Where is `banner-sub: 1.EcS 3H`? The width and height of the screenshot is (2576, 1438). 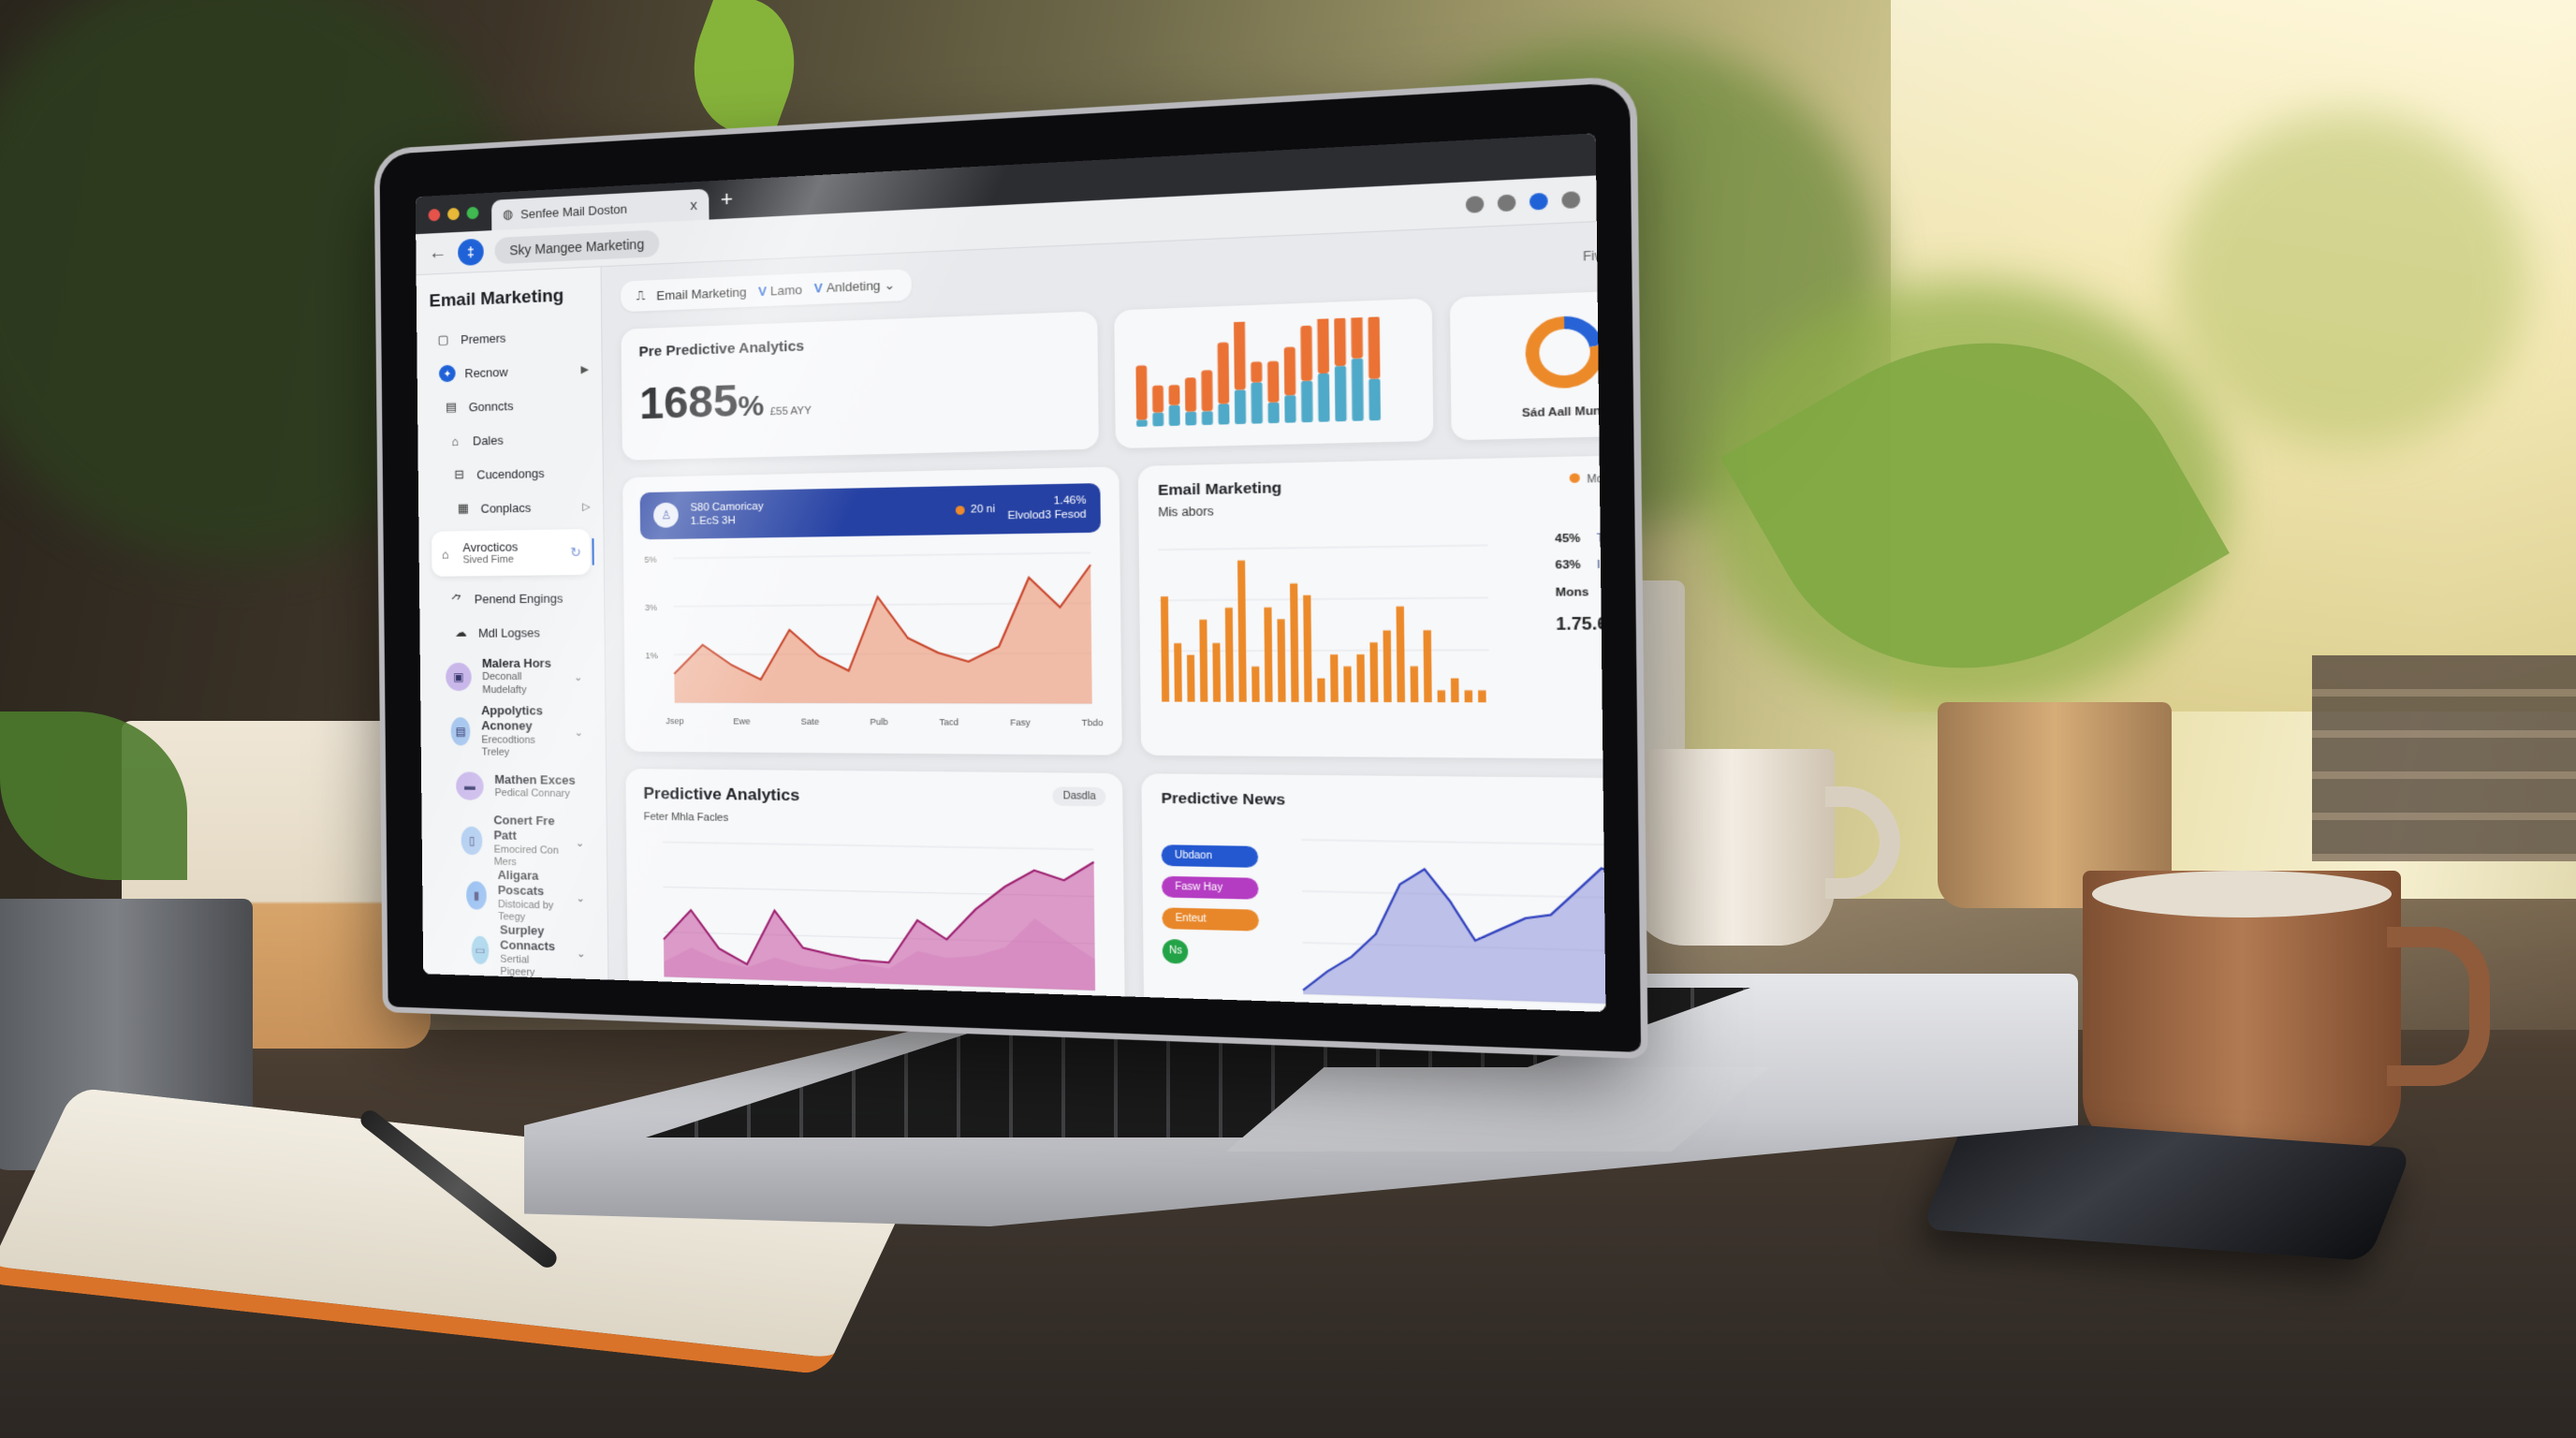 banner-sub: 1.EcS 3H is located at coordinates (713, 521).